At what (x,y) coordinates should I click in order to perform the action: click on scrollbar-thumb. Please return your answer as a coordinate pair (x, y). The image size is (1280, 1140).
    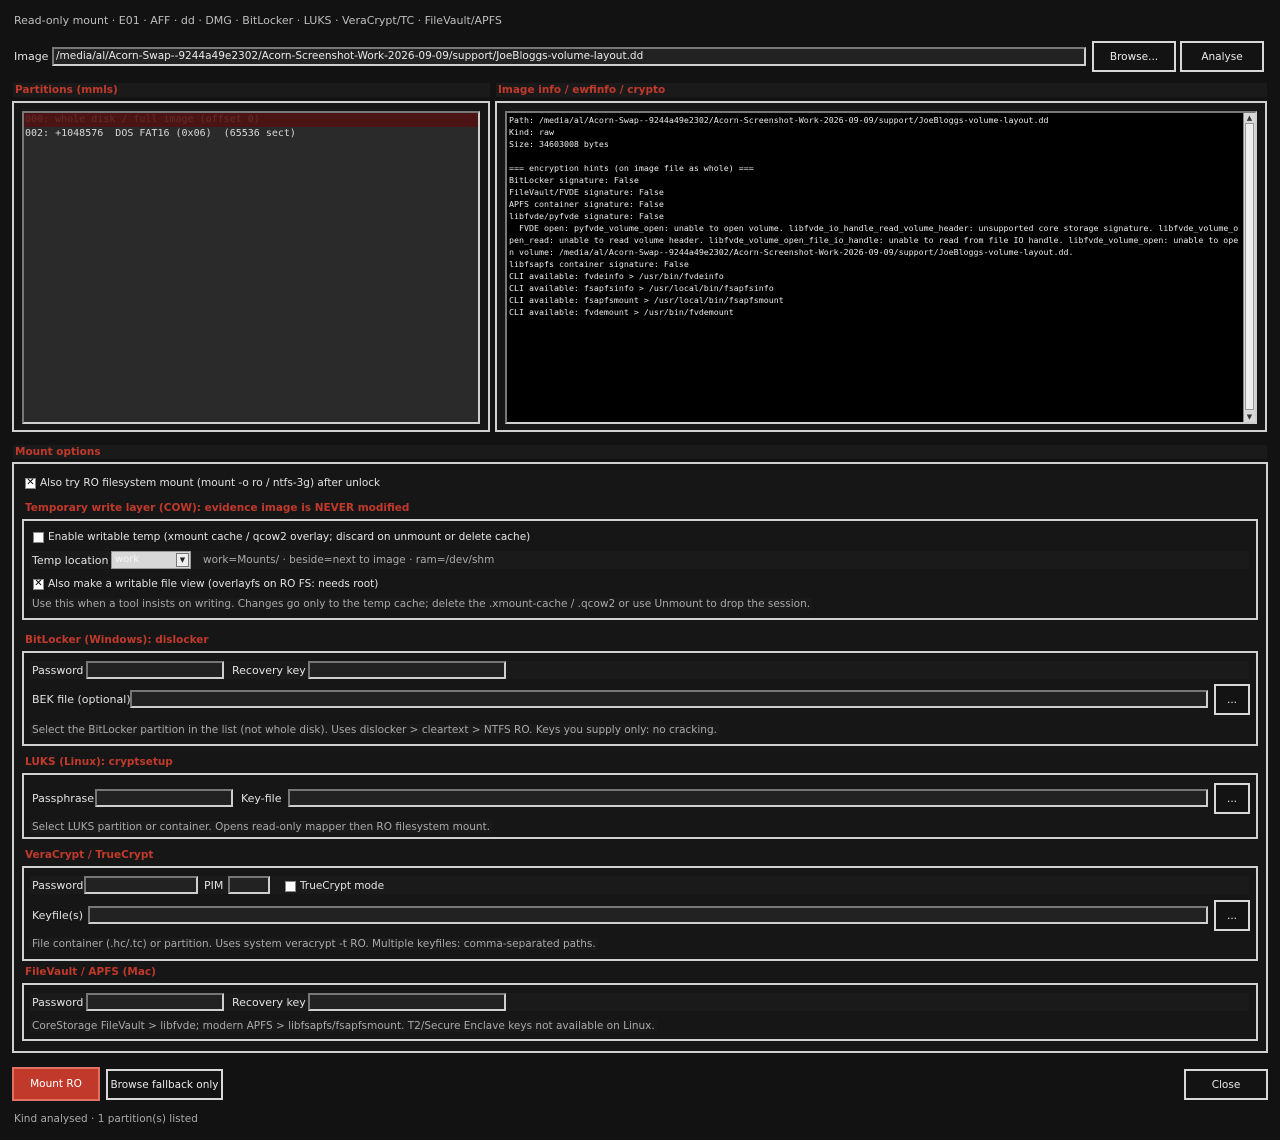
    Looking at the image, I should click on (1249, 266).